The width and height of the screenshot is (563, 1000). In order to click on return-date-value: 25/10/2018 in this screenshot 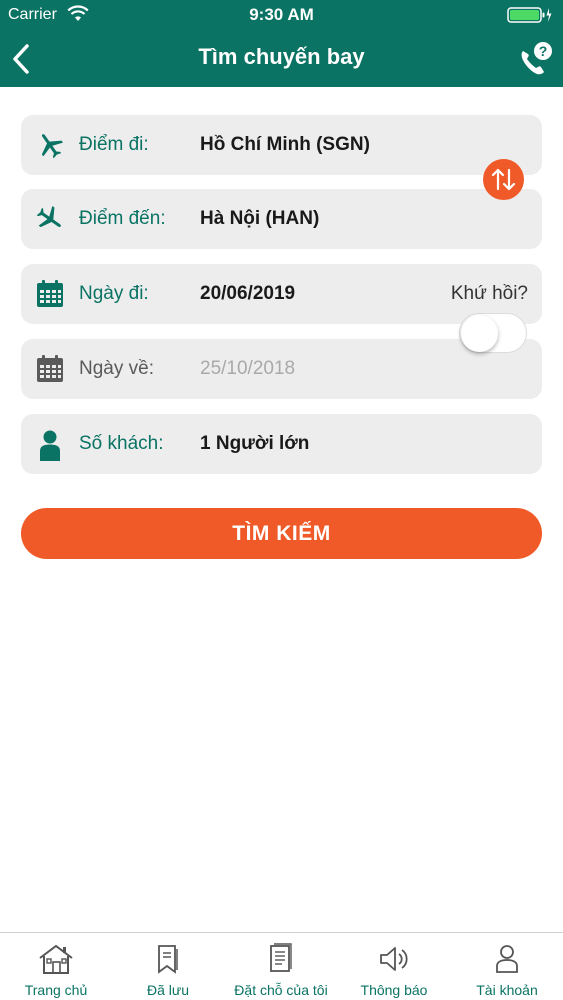, I will do `click(248, 368)`.